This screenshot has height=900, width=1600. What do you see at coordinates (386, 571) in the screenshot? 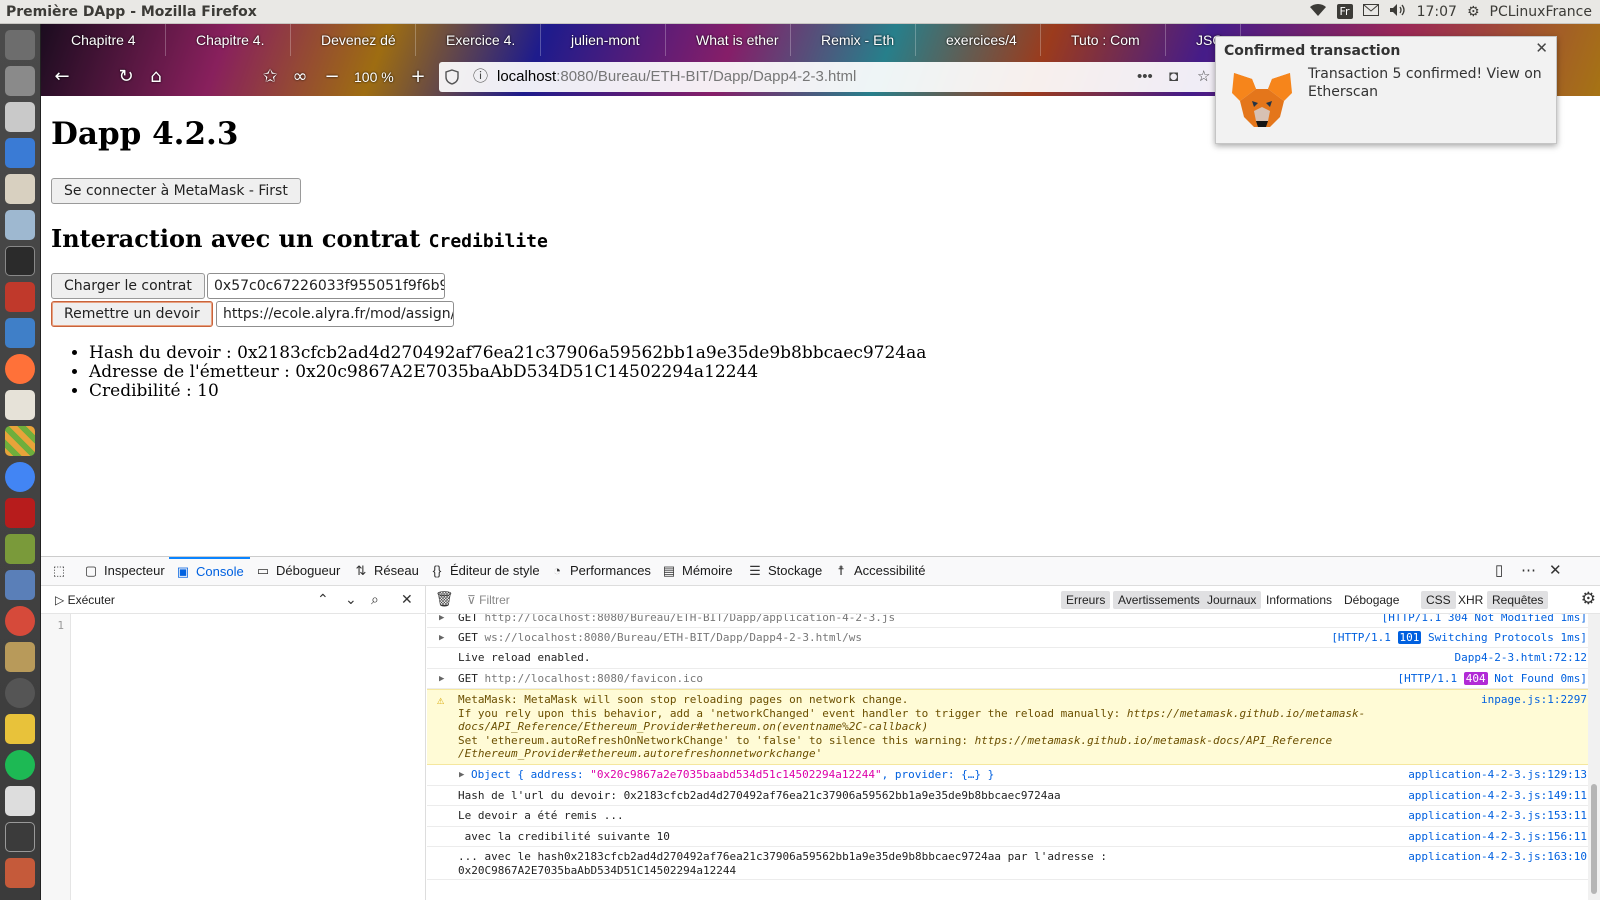
I see `tab-network: ⇅ Réseau` at bounding box center [386, 571].